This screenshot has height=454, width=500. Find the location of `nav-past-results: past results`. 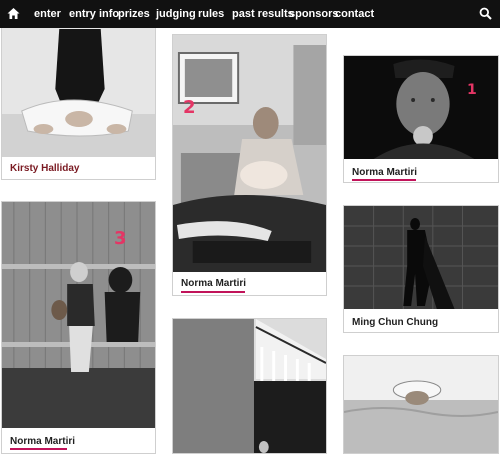

nav-past-results: past results is located at coordinates (263, 14).